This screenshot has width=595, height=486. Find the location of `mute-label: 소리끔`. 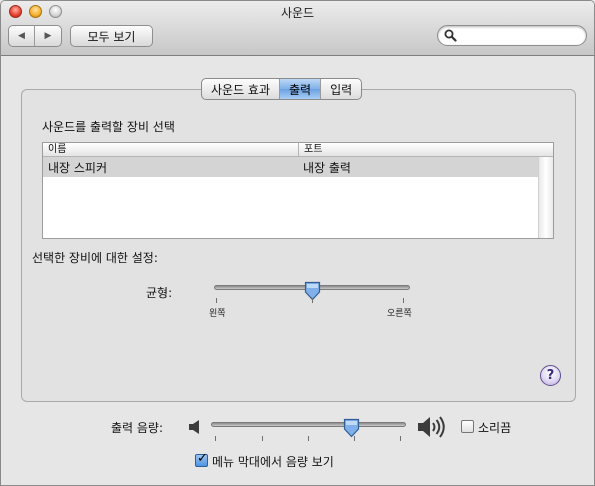

mute-label: 소리끔 is located at coordinates (495, 428).